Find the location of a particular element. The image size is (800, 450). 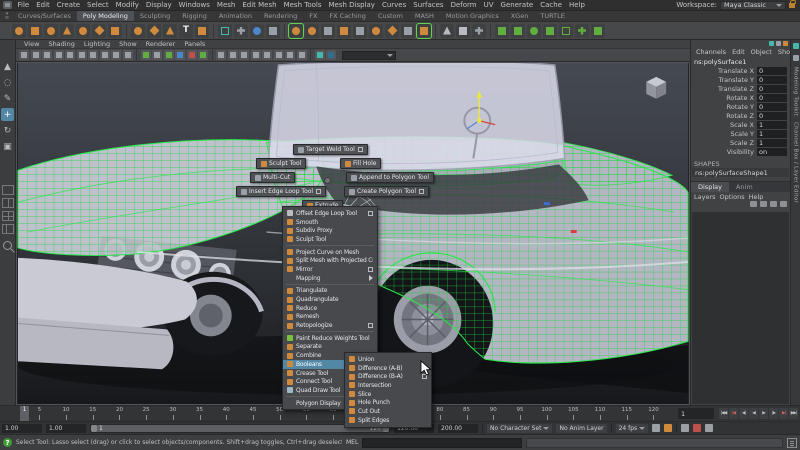

mirror-icon is located at coordinates (392, 30).